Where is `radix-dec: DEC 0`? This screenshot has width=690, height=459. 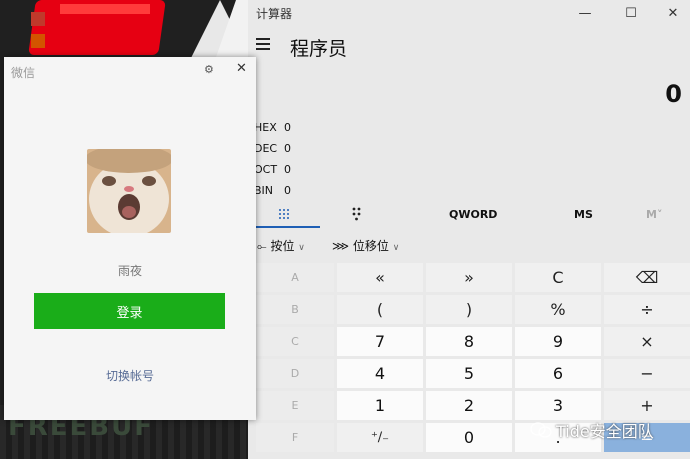 radix-dec: DEC 0 is located at coordinates (272, 148).